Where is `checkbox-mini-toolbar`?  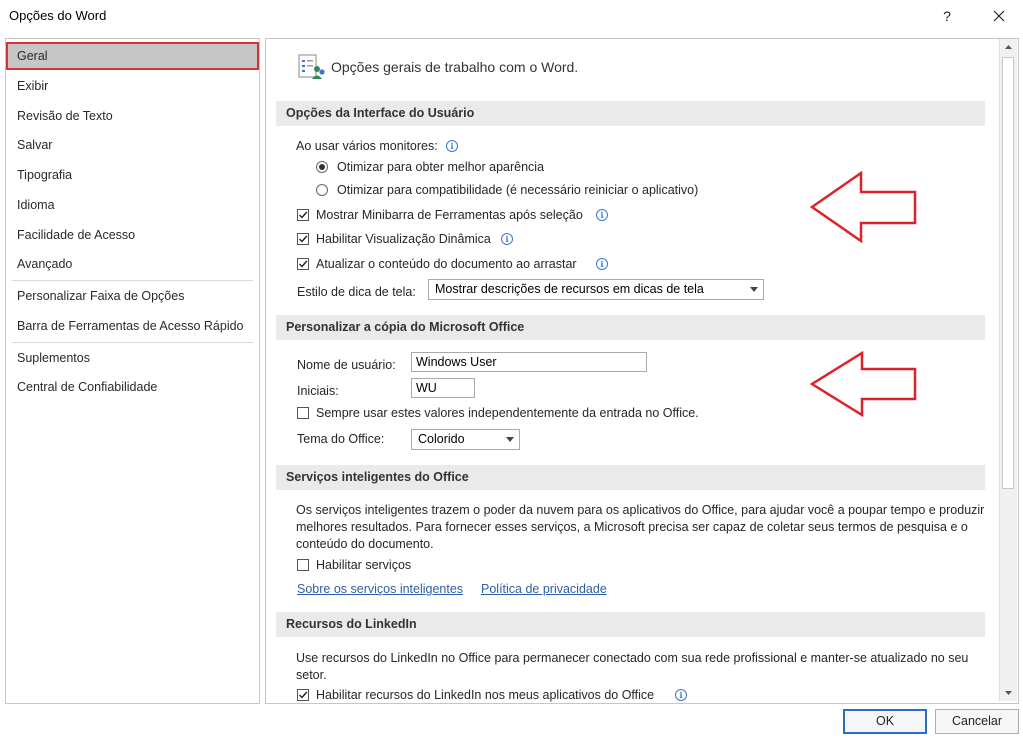
checkbox-mini-toolbar is located at coordinates (303, 215).